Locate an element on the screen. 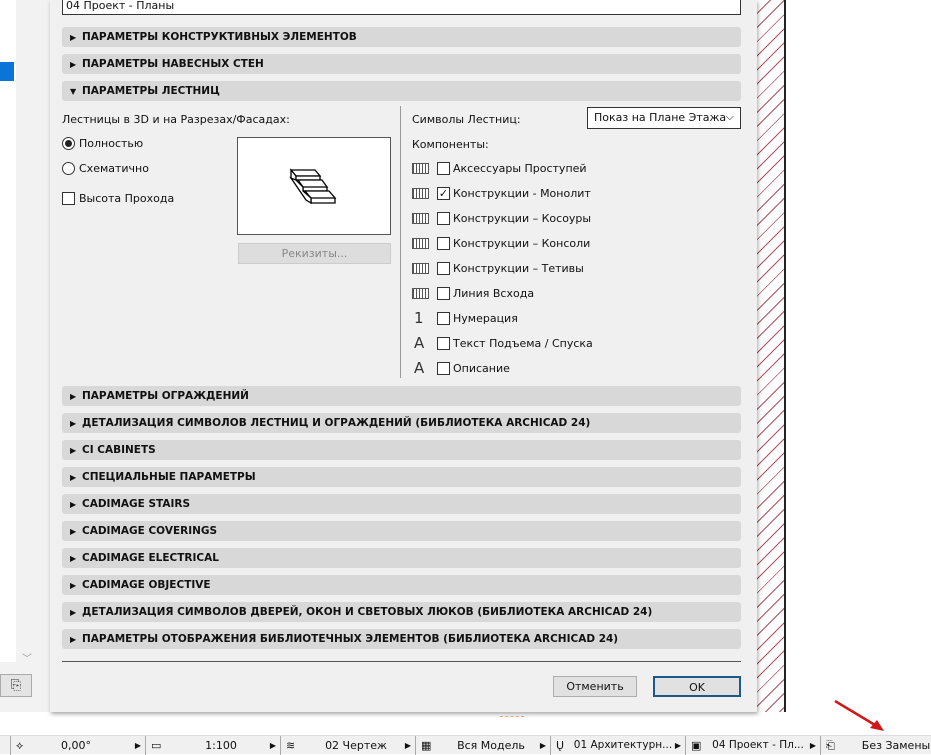  monolithic-structure-icon is located at coordinates (420, 193).